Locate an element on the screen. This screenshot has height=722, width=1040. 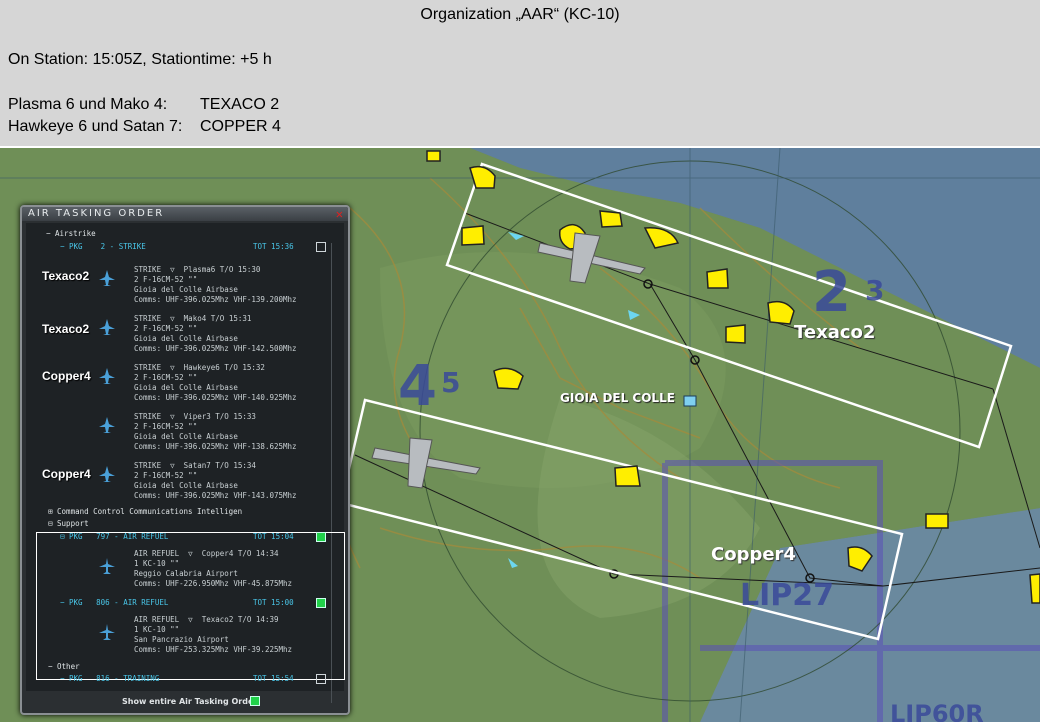
strike-tot: TOT 15:36 is located at coordinates (273, 246).